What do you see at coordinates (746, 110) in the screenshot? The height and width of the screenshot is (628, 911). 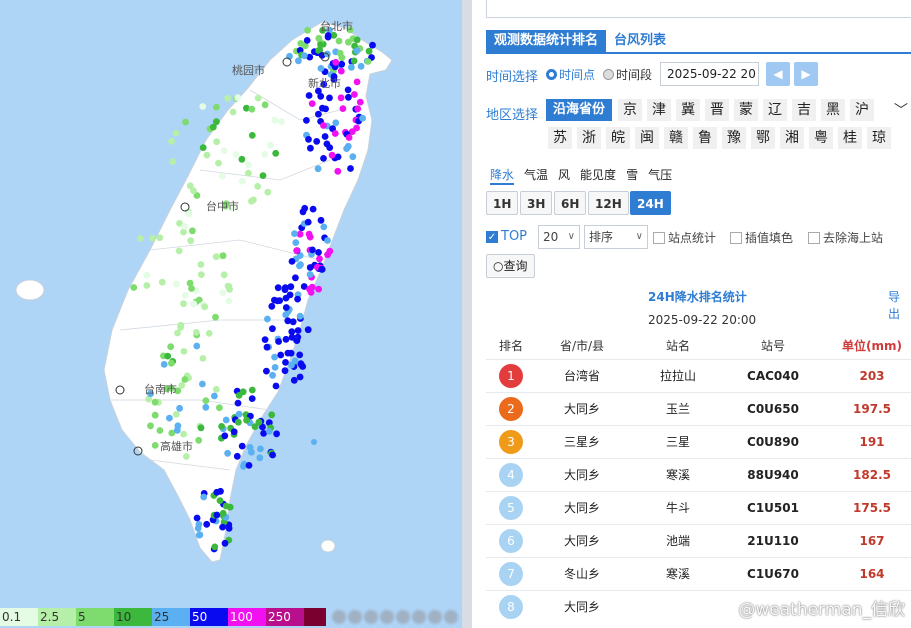 I see `region-button: 蒙` at bounding box center [746, 110].